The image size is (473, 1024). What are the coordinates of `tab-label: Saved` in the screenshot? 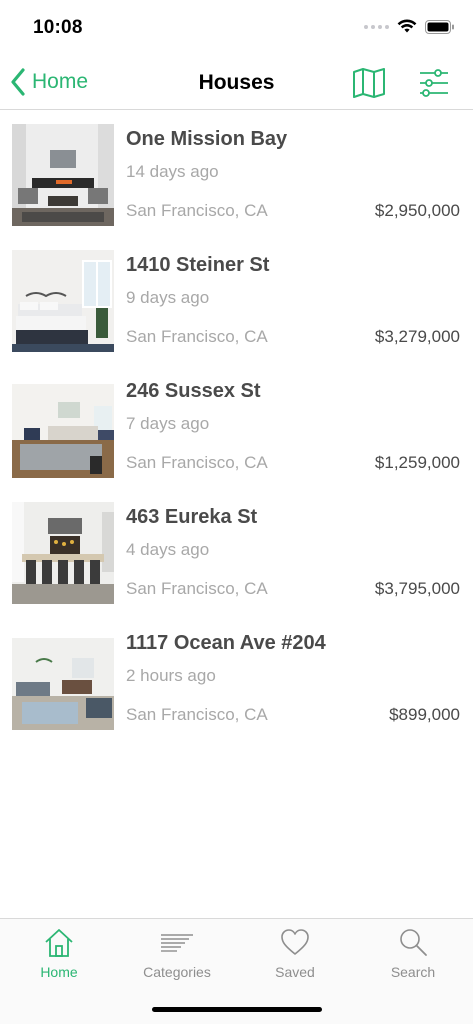 It's located at (295, 972).